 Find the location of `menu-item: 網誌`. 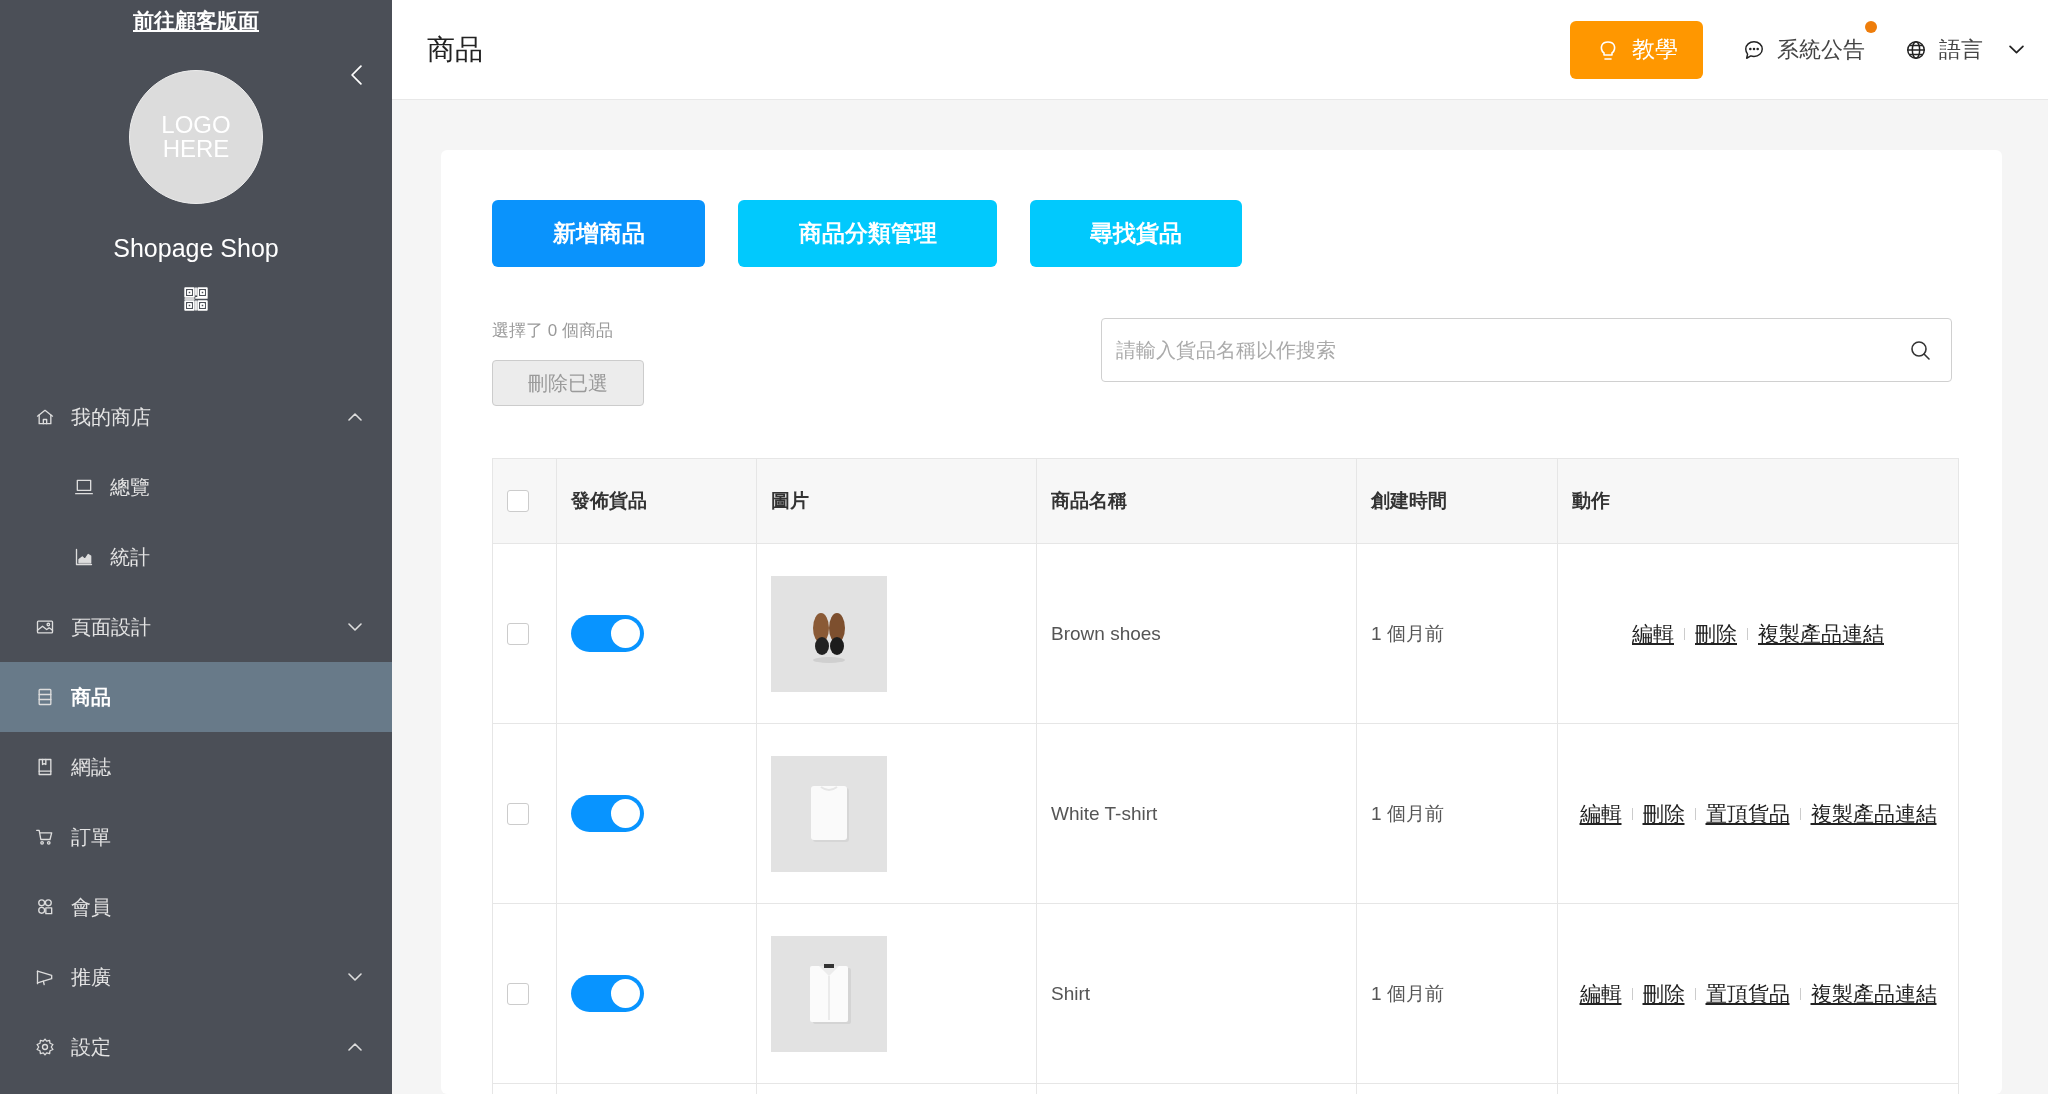

menu-item: 網誌 is located at coordinates (196, 767).